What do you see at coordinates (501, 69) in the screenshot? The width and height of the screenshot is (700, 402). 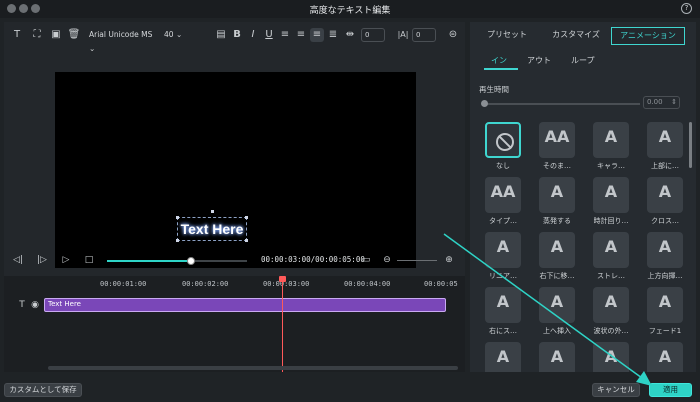 I see `subtab-indicator` at bounding box center [501, 69].